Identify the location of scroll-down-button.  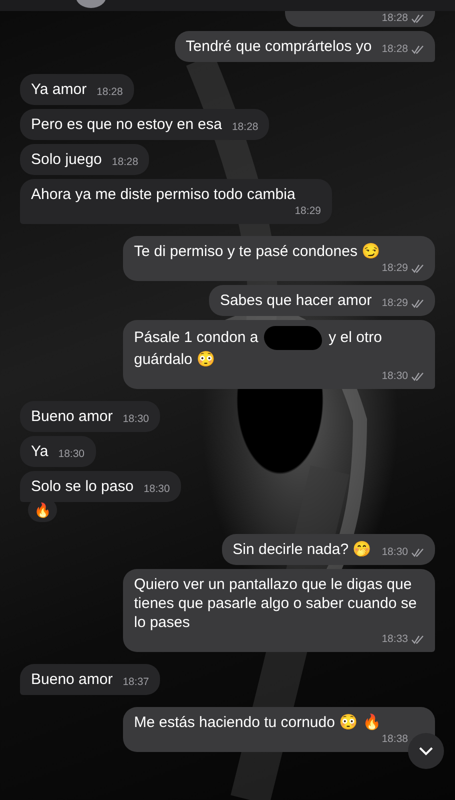
(426, 751).